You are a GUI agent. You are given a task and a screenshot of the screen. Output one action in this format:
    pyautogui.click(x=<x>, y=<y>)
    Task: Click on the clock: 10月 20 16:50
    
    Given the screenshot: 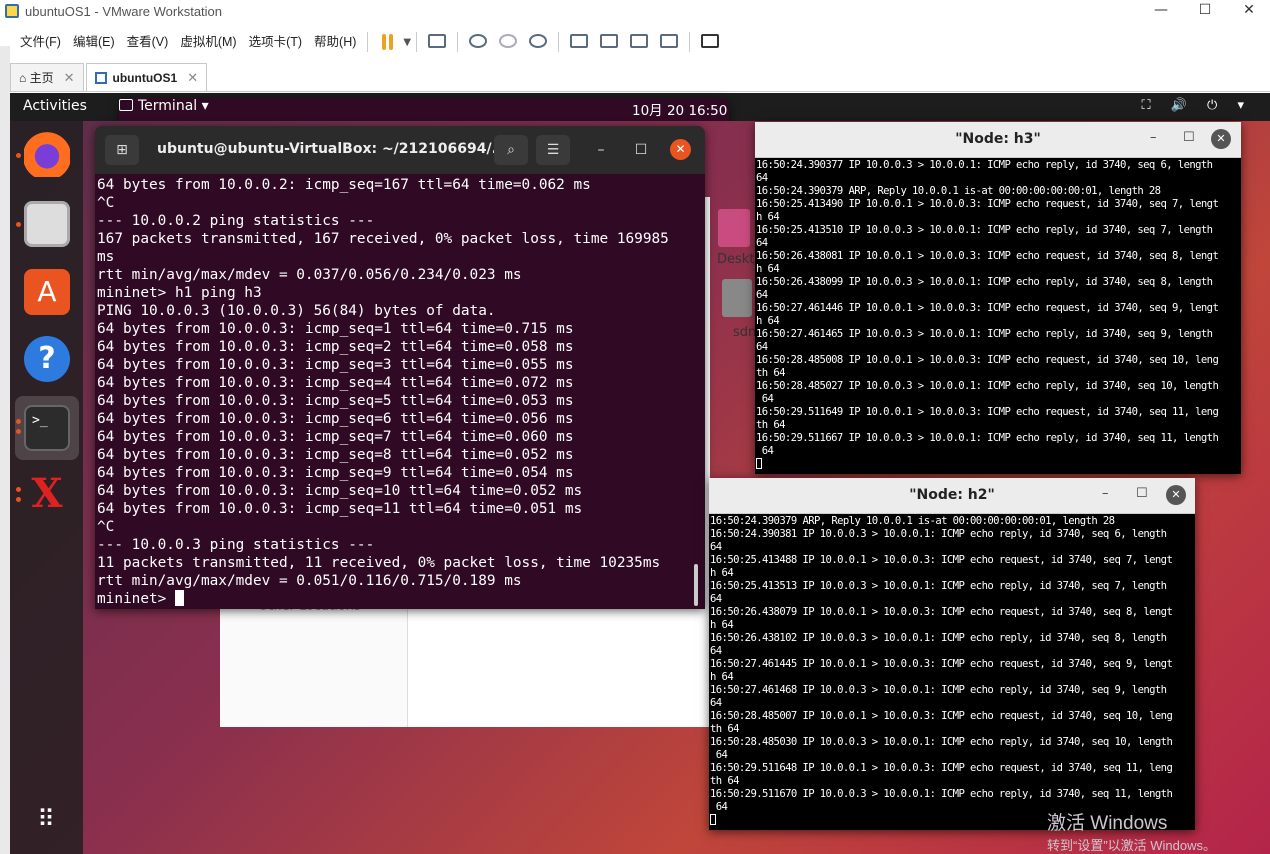 What is the action you would take?
    pyautogui.click(x=679, y=109)
    